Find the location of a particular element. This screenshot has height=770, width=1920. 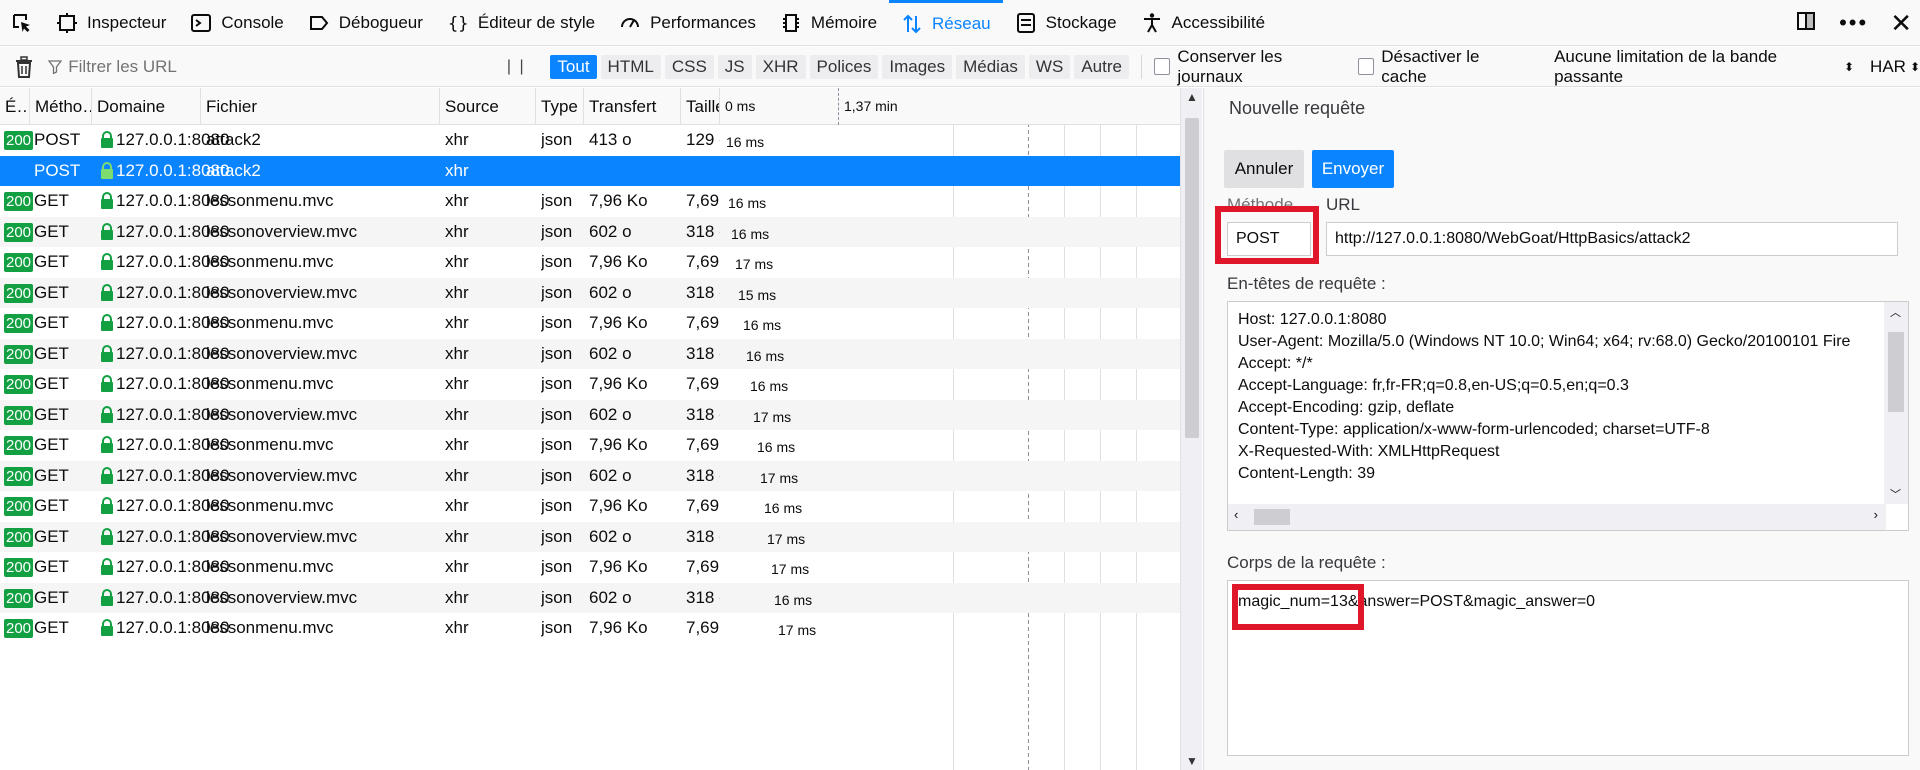

file-cell: lessonoverview.mvc is located at coordinates (282, 353).